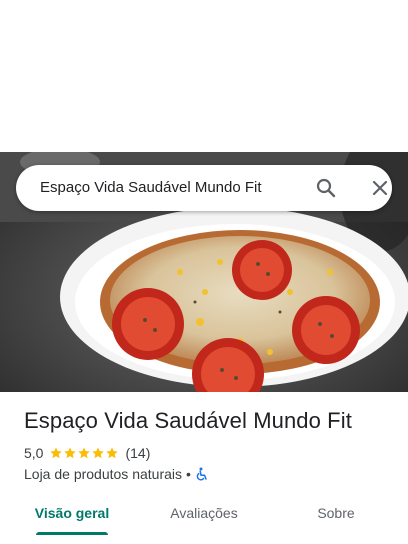 This screenshot has width=408, height=544. I want to click on rating-row: 5,0 (14), so click(87, 453).